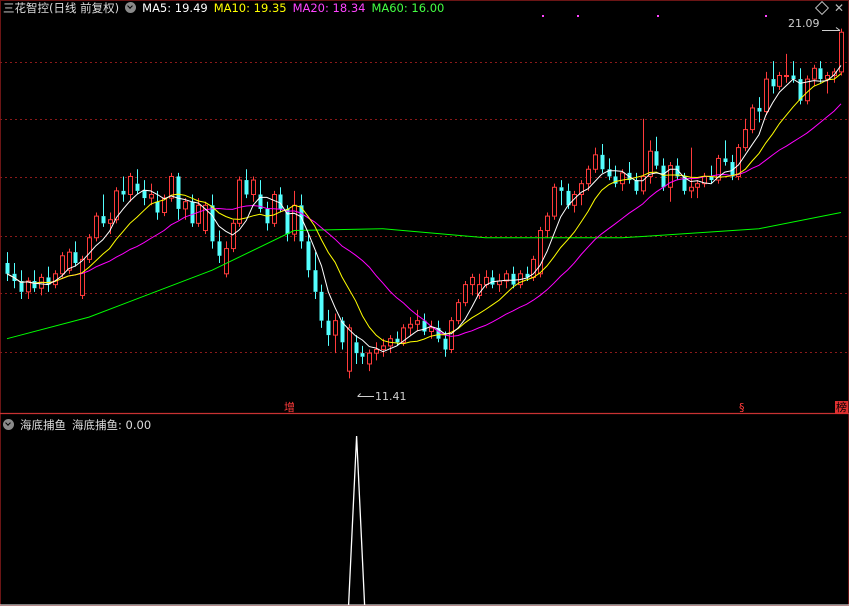  What do you see at coordinates (841, 407) in the screenshot?
I see `event-tag-bang: 榜` at bounding box center [841, 407].